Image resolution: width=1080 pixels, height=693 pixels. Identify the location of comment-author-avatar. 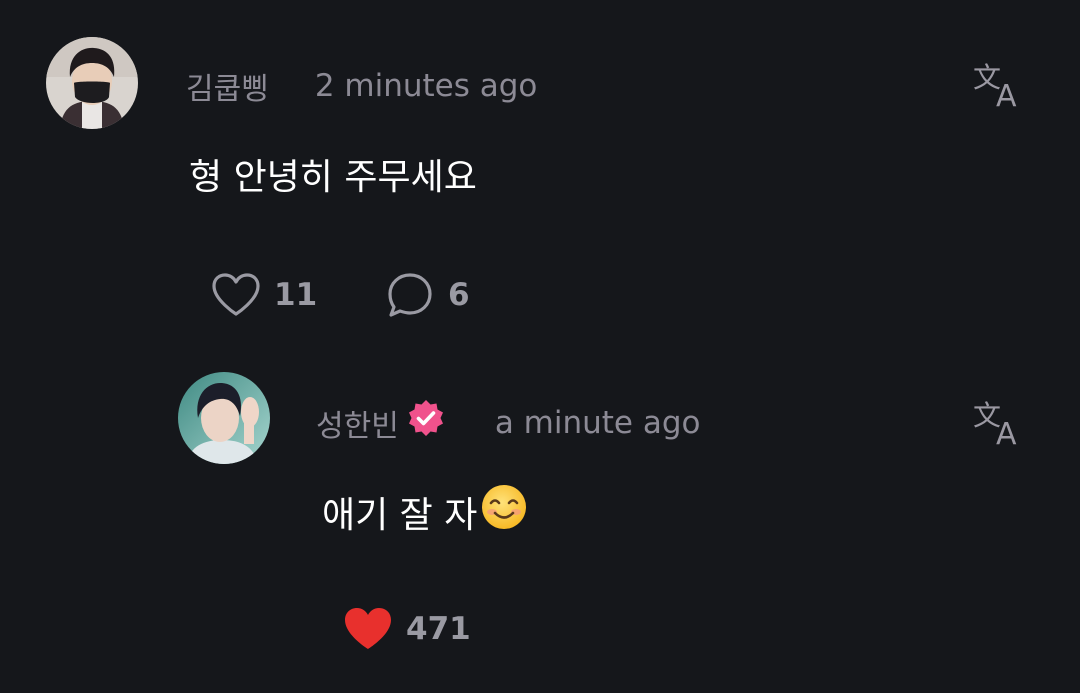
(92, 83).